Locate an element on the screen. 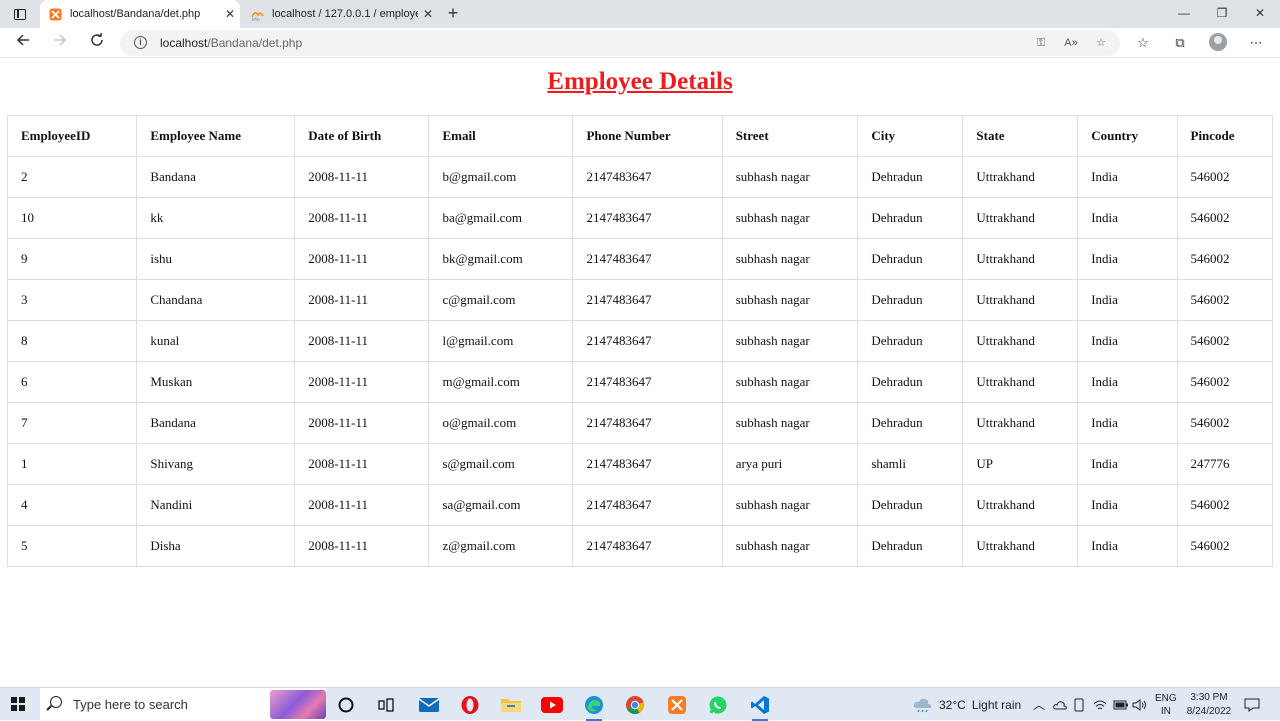 The image size is (1280, 721). xampp-app-icon is located at coordinates (677, 705).